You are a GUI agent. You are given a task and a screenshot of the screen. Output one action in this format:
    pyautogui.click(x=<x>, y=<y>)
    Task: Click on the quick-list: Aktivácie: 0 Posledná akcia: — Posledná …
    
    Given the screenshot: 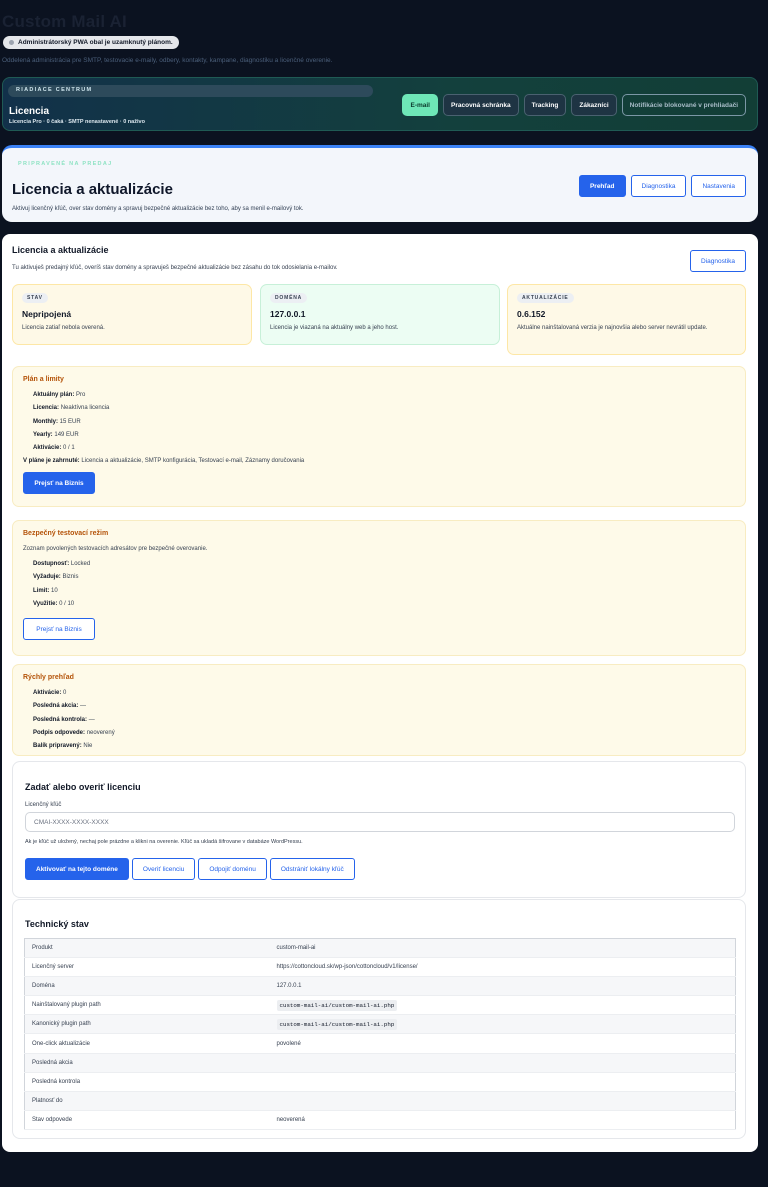 What is the action you would take?
    pyautogui.click(x=379, y=720)
    